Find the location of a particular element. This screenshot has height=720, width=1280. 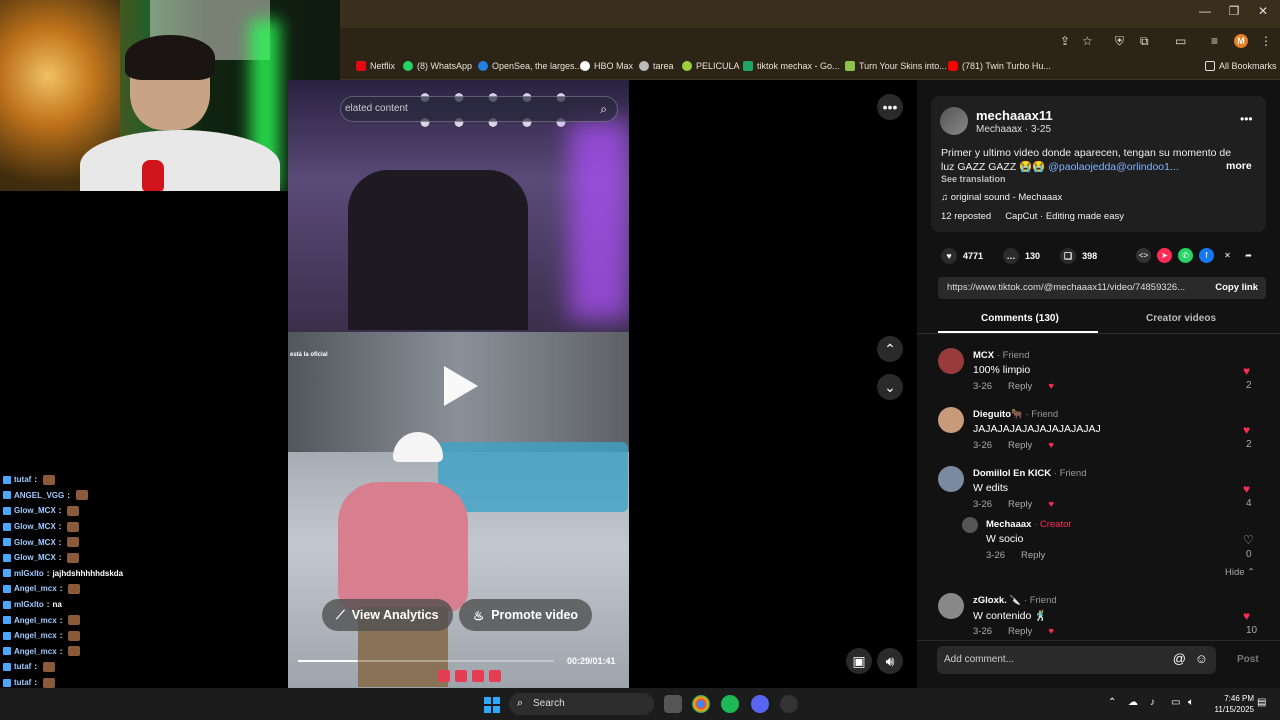

taskbar-search: ⌕ Search is located at coordinates (581, 704).